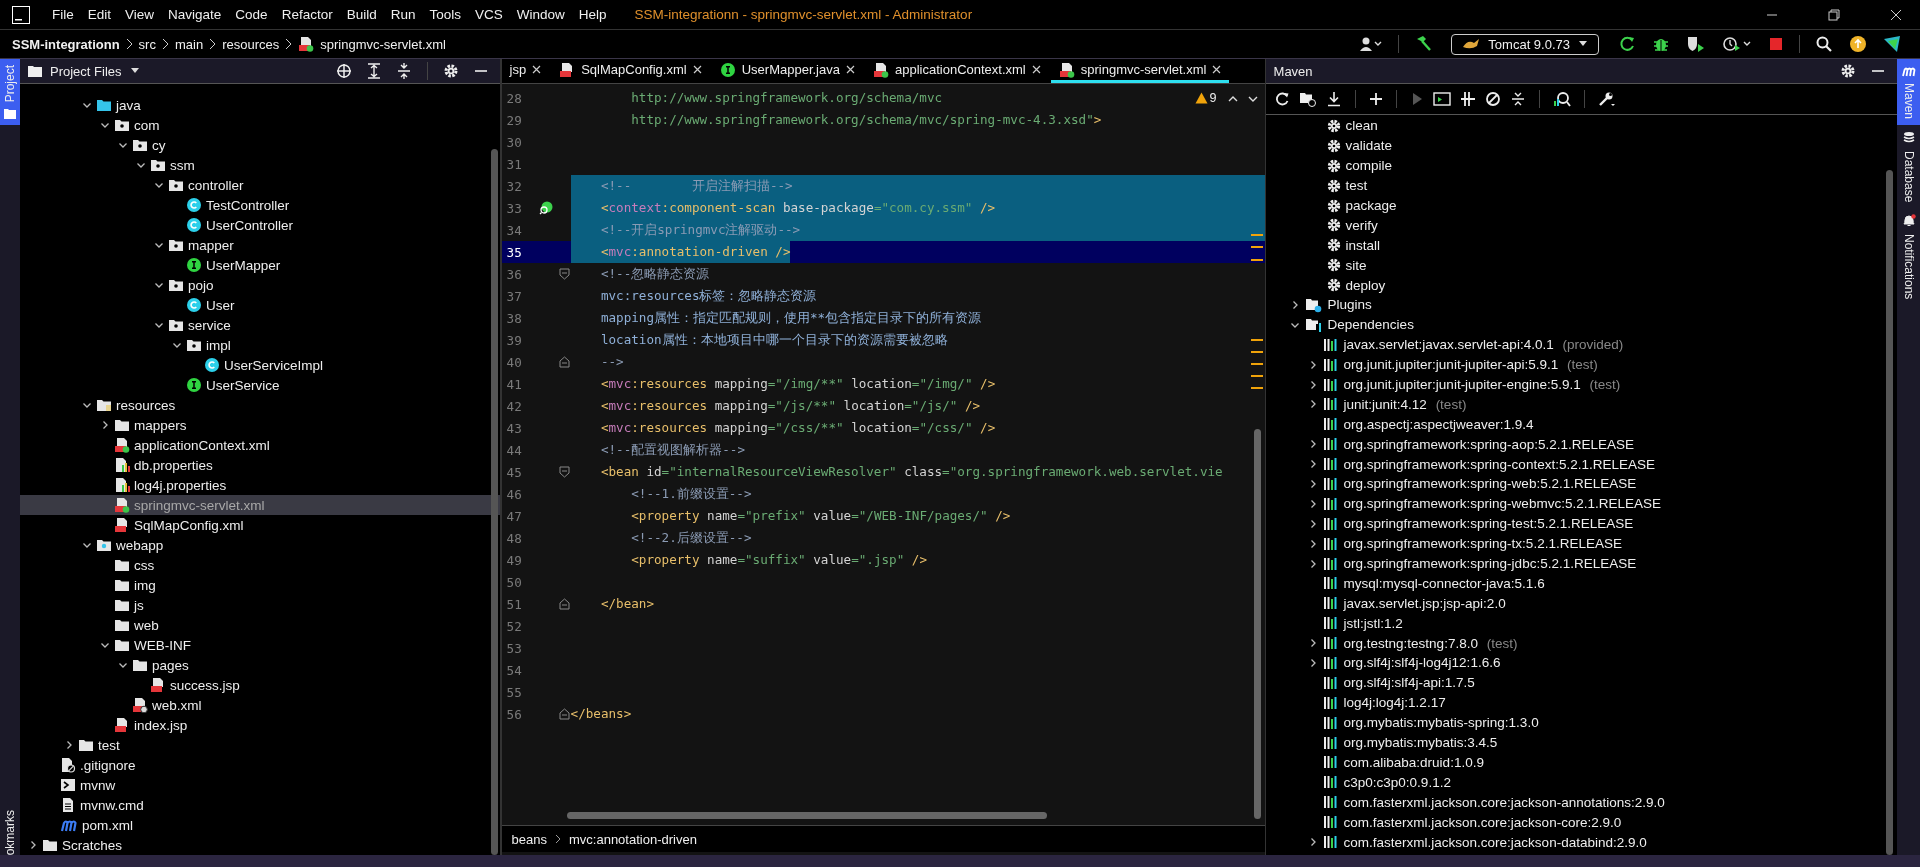 This screenshot has width=1920, height=867. Describe the element at coordinates (10, 829) in the screenshot. I see `tool-window-tab: okmarks` at that location.